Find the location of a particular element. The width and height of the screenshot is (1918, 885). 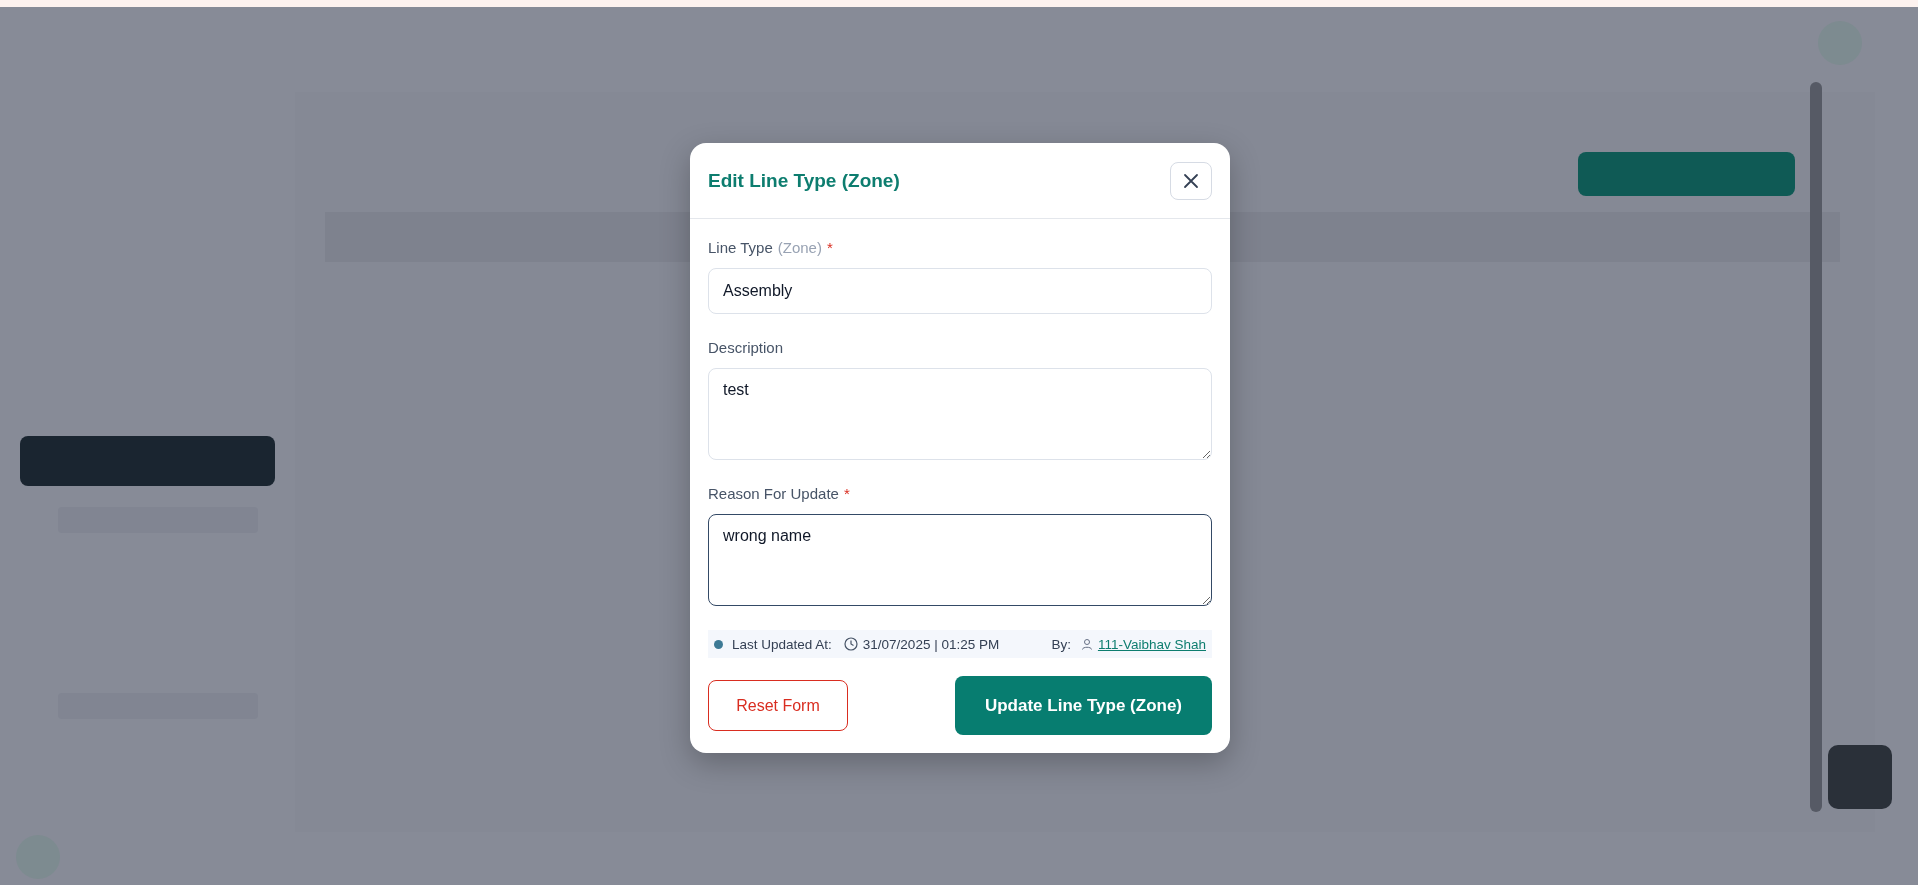

update-button: Update Line Type (Zone) is located at coordinates (1083, 705).